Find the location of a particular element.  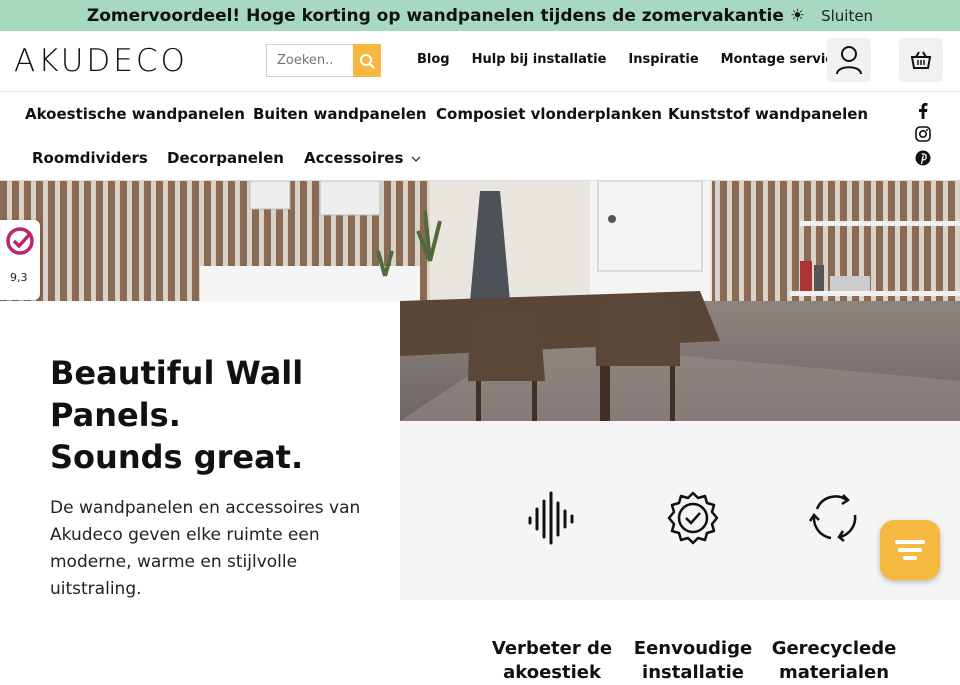

search-input is located at coordinates (309, 60).